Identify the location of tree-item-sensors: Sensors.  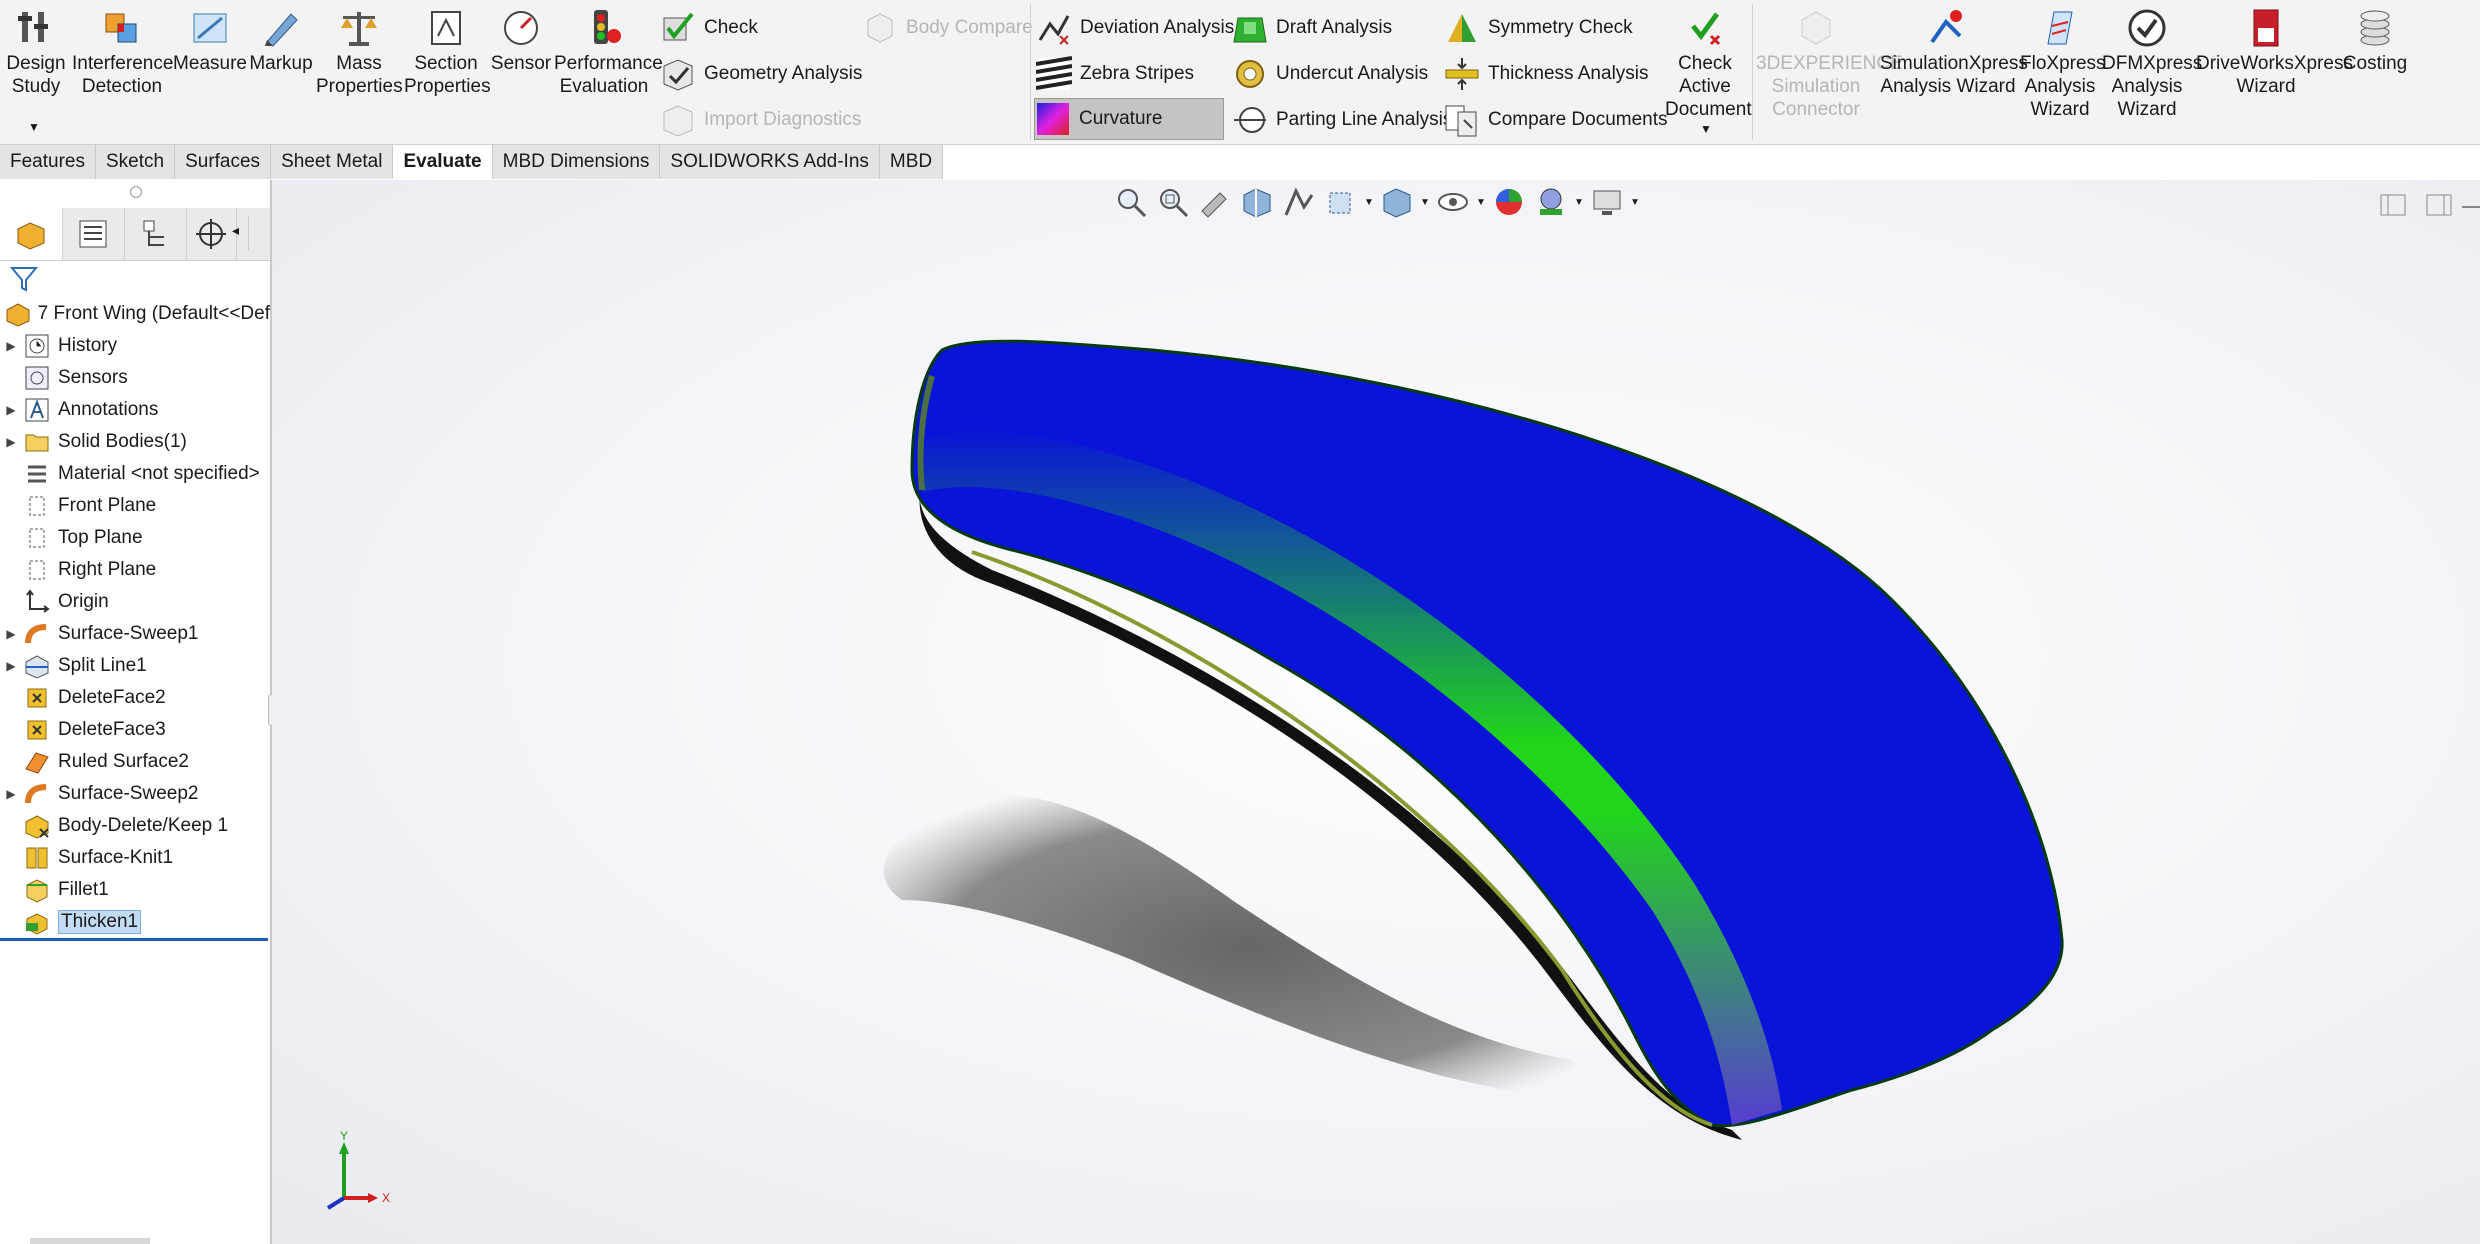
(135, 378).